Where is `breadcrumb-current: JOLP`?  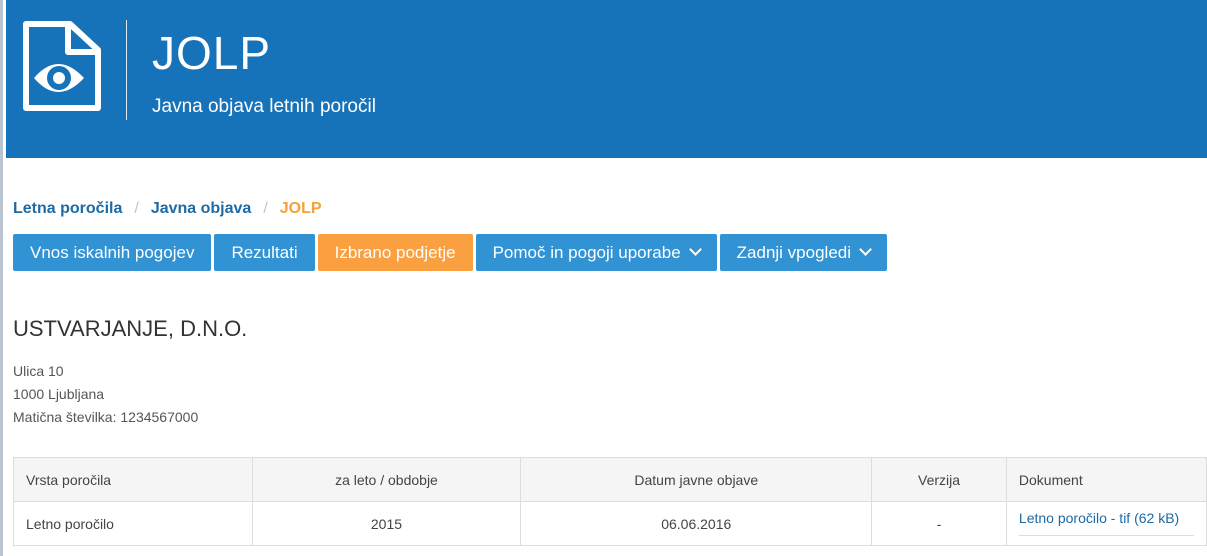 breadcrumb-current: JOLP is located at coordinates (300, 208).